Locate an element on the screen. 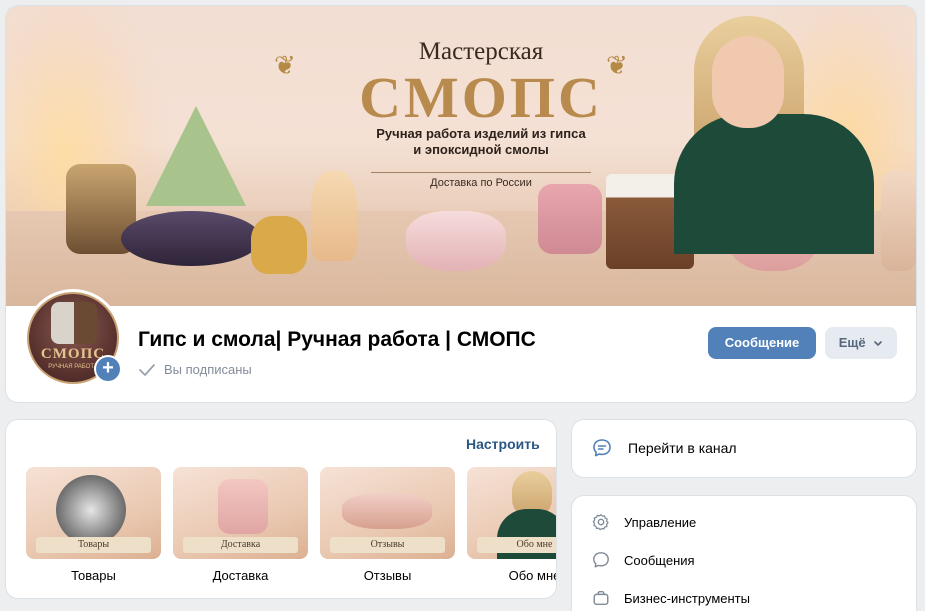  cover-lotus-candle is located at coordinates (456, 241).